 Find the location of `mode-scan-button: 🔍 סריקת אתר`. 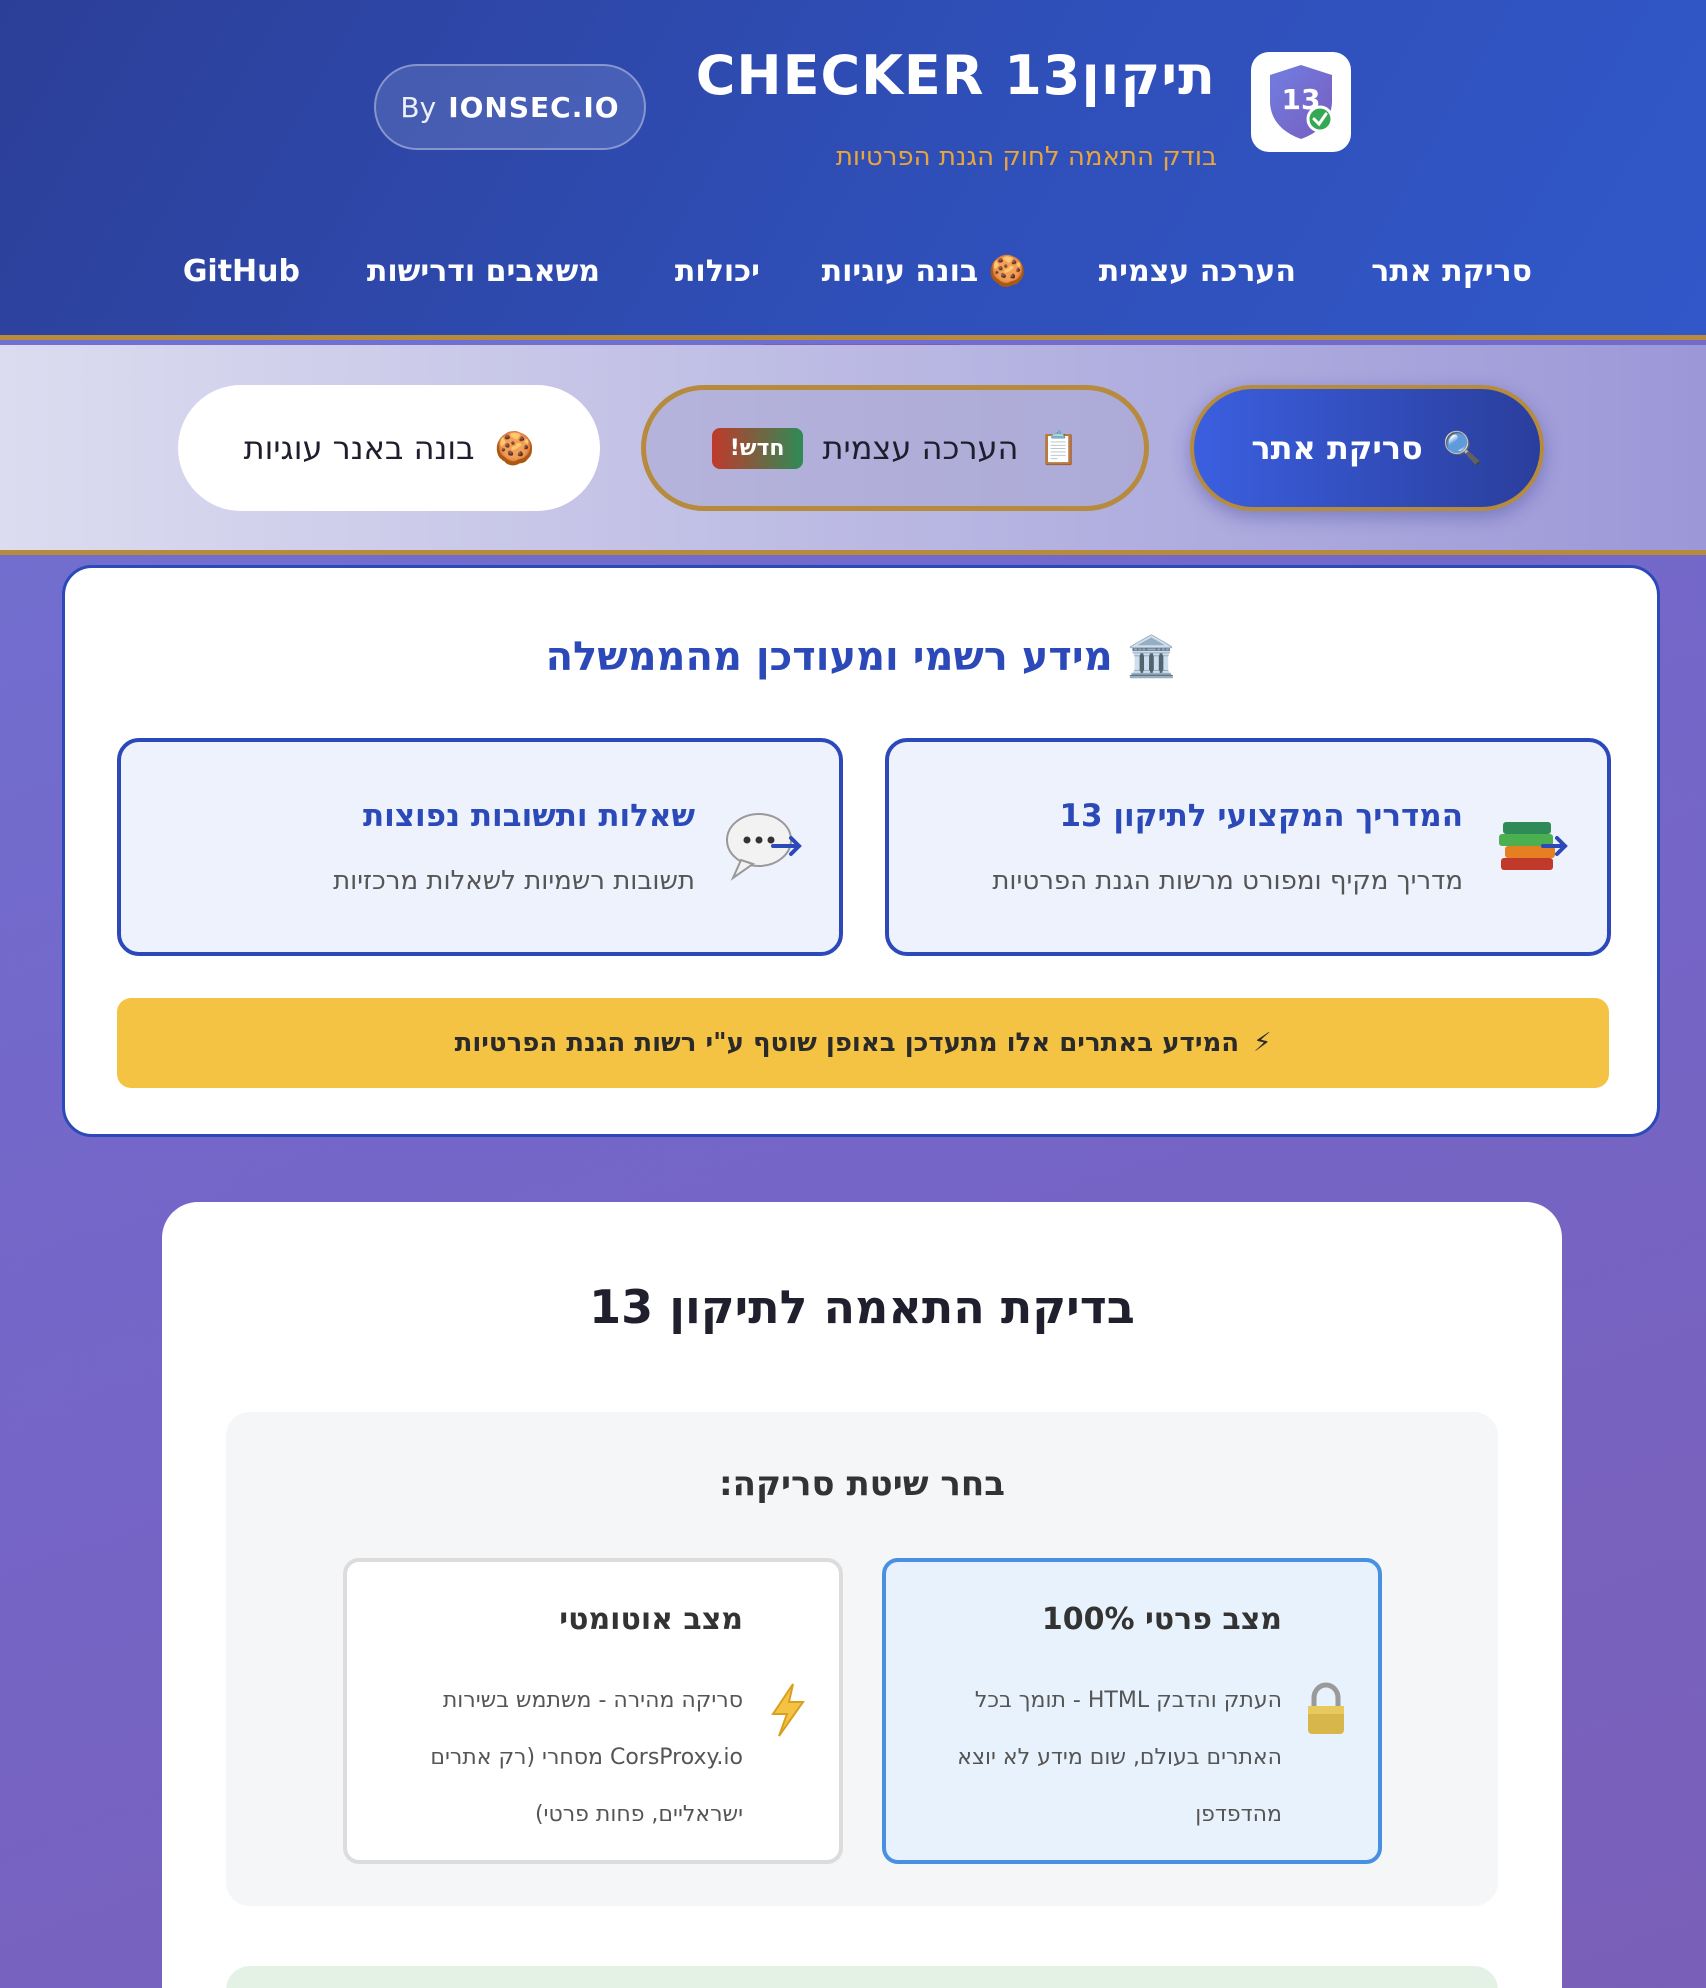

mode-scan-button: 🔍 סריקת אתר is located at coordinates (1367, 448).